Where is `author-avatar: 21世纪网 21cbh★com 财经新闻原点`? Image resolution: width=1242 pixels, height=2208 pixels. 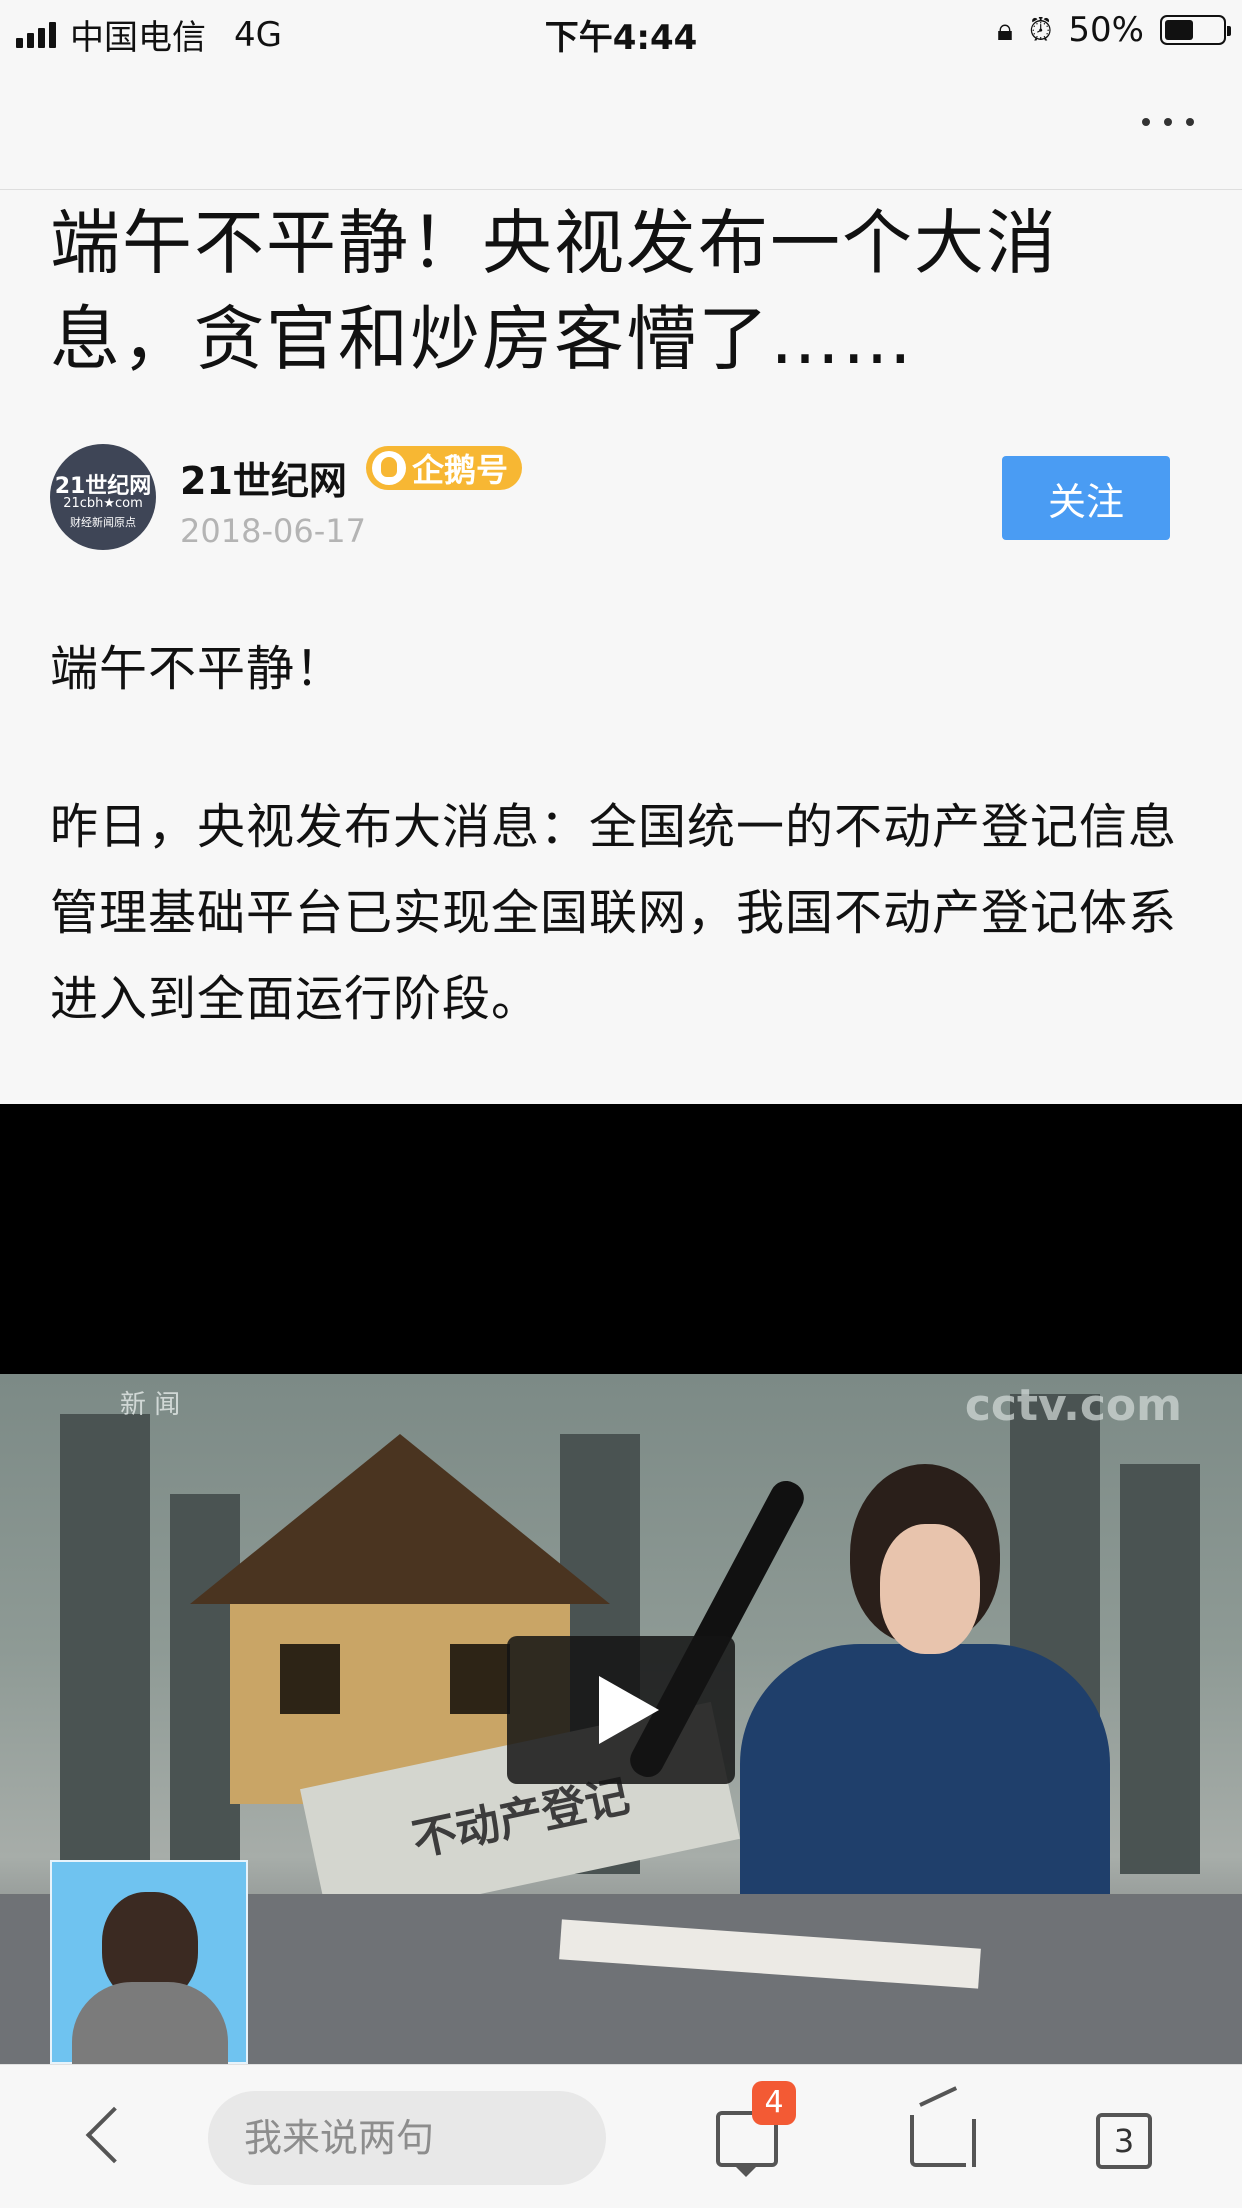 author-avatar: 21世纪网 21cbh★com 财经新闻原点 is located at coordinates (103, 497).